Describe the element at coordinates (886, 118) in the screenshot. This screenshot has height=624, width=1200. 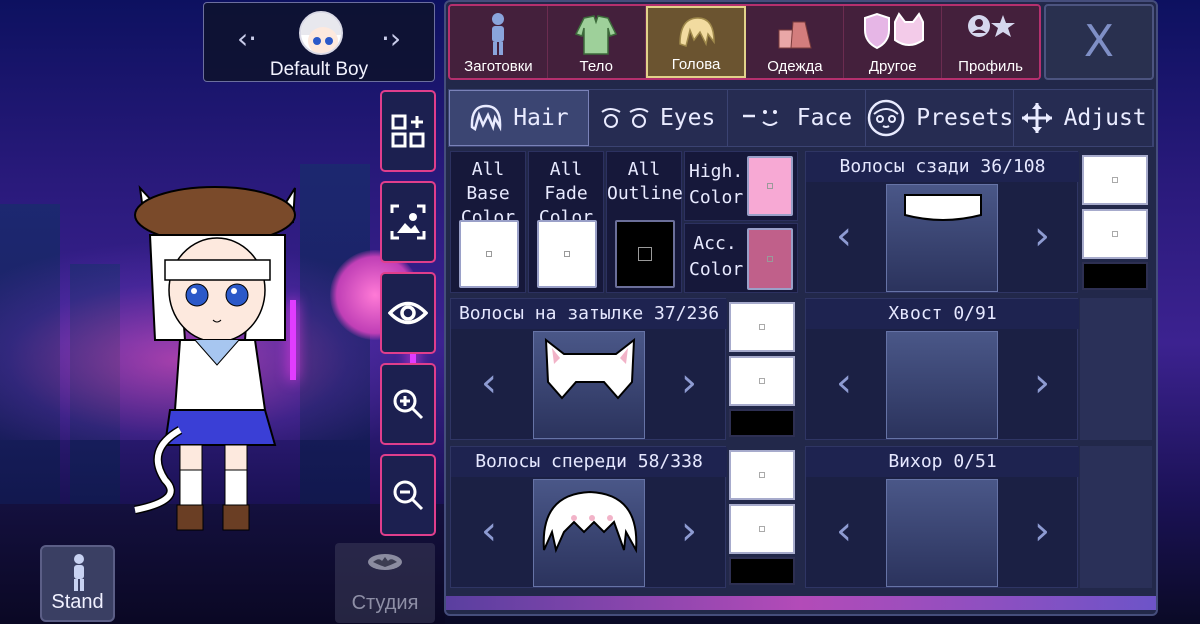
I see `presets-face-icon` at that location.